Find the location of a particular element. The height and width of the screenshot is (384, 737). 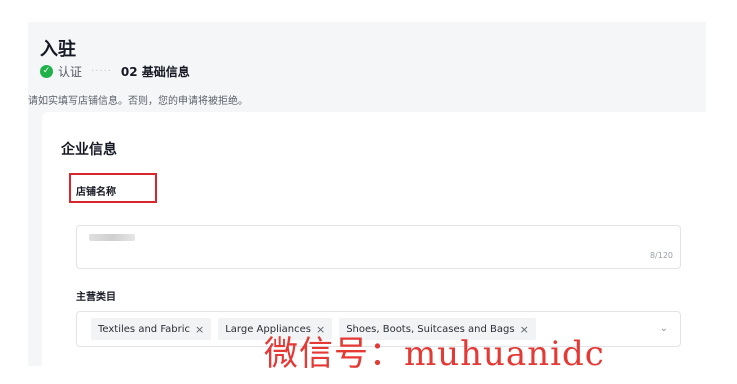

category-label: 主营类目 is located at coordinates (96, 297).